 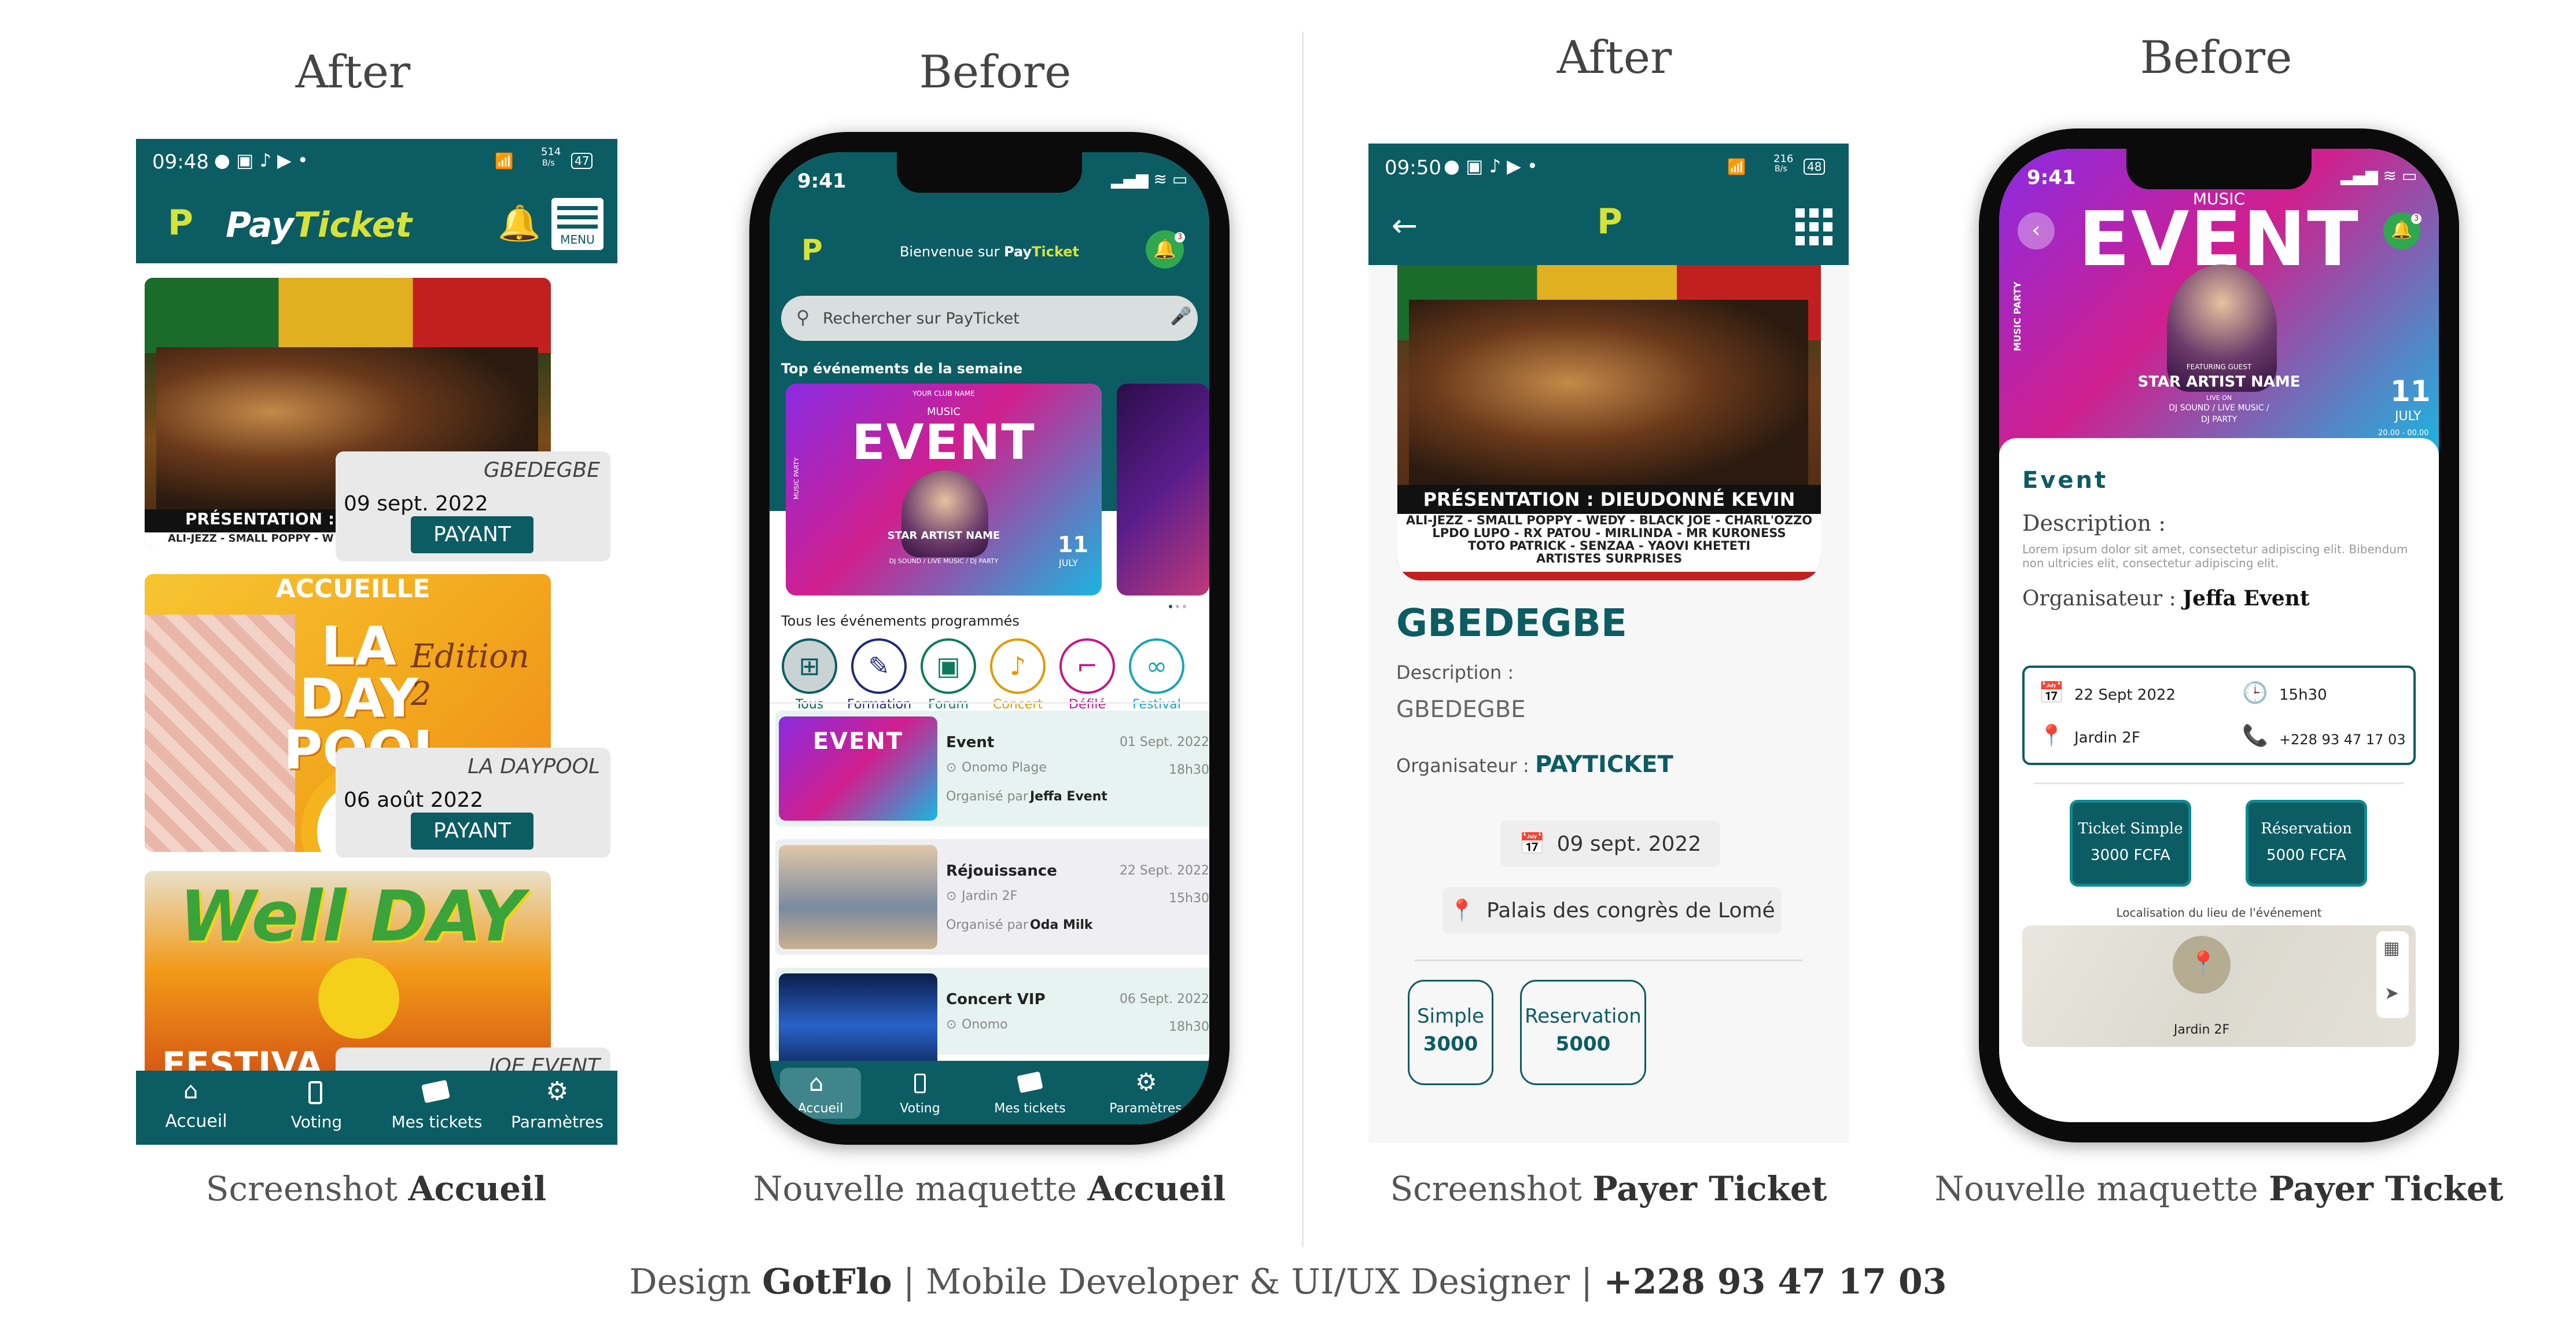 What do you see at coordinates (1303, 639) in the screenshot?
I see `column-divider` at bounding box center [1303, 639].